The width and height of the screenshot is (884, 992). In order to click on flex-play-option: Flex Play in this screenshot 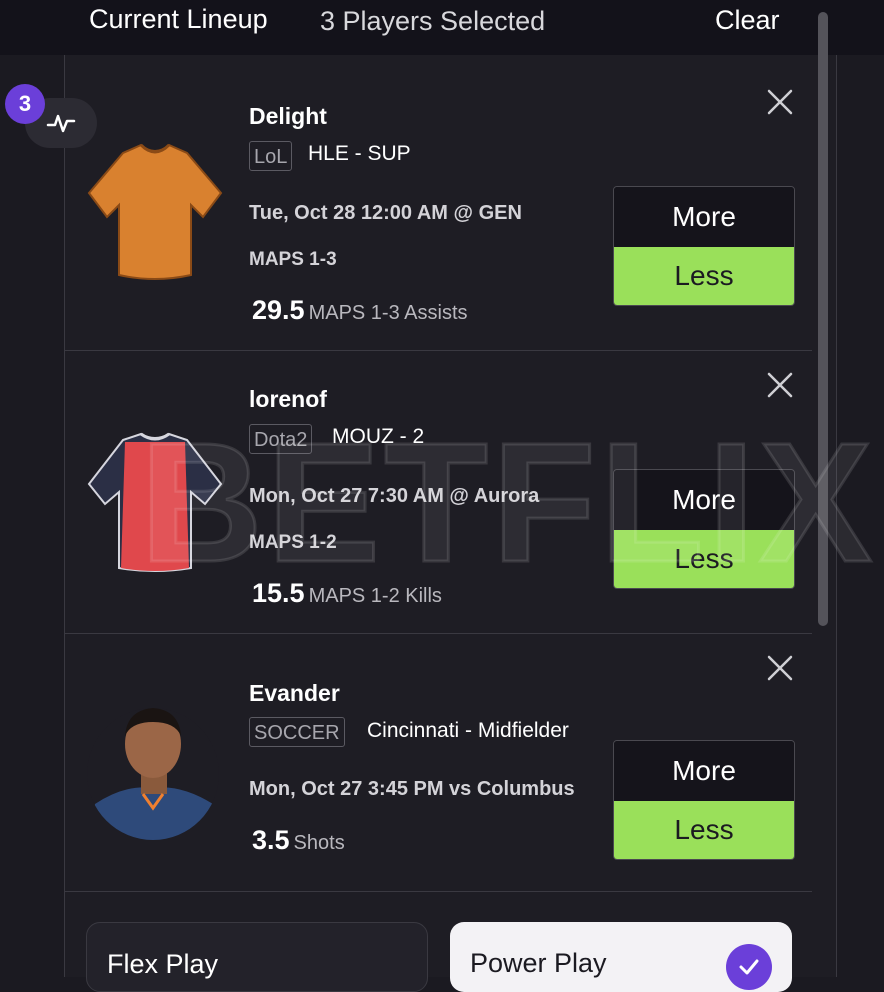, I will do `click(257, 957)`.